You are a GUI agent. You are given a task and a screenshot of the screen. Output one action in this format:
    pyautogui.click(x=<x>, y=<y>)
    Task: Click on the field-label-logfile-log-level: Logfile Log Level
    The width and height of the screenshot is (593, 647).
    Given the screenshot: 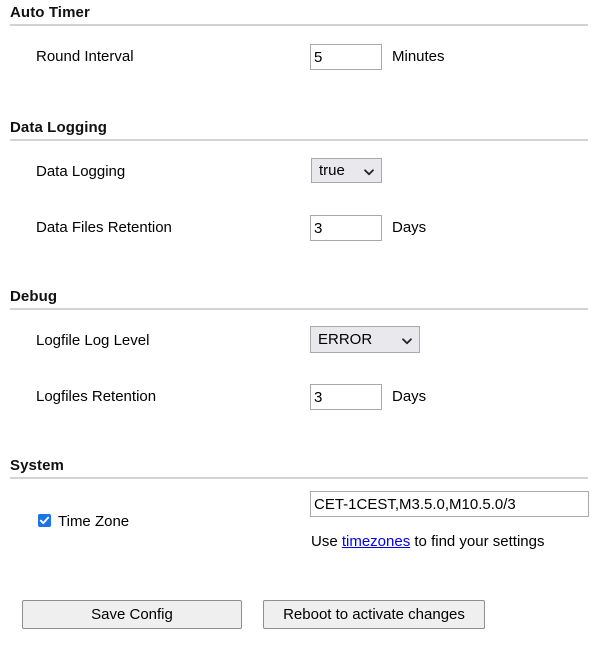 What is the action you would take?
    pyautogui.click(x=93, y=340)
    